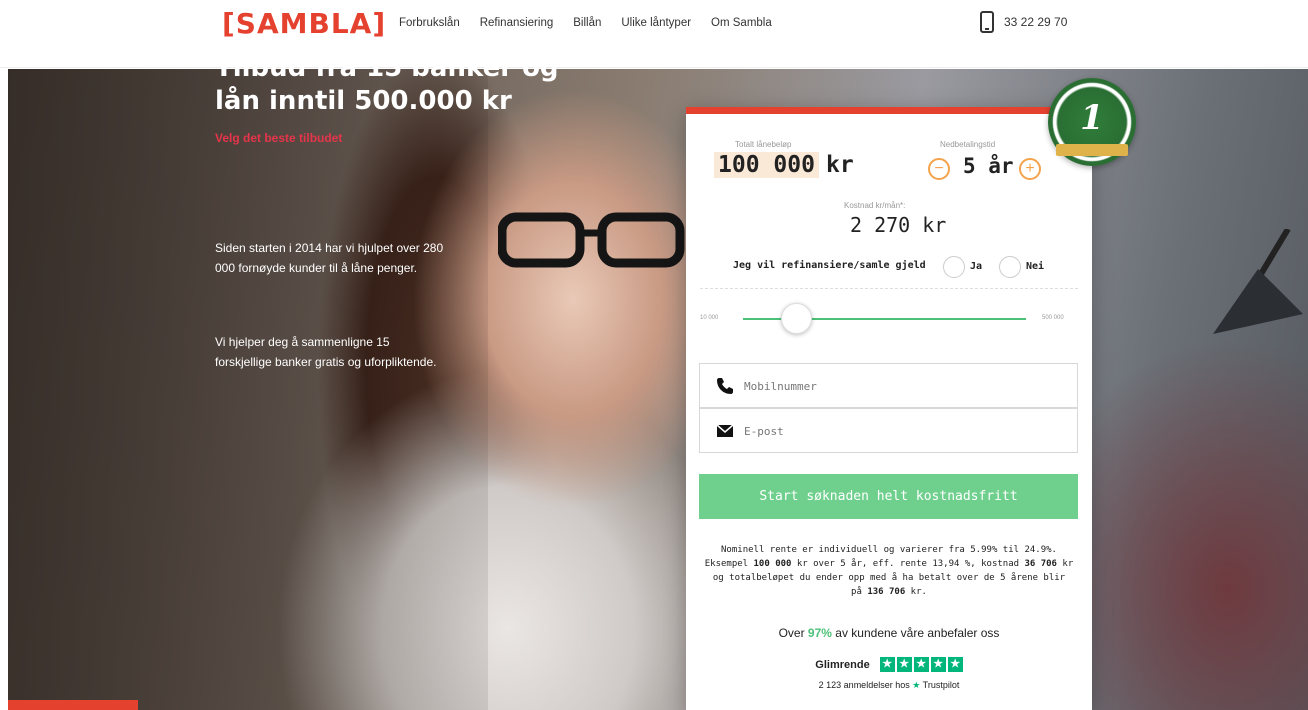 The image size is (1308, 710). Describe the element at coordinates (819, 633) in the screenshot. I see `recommend-percent: 97%` at that location.